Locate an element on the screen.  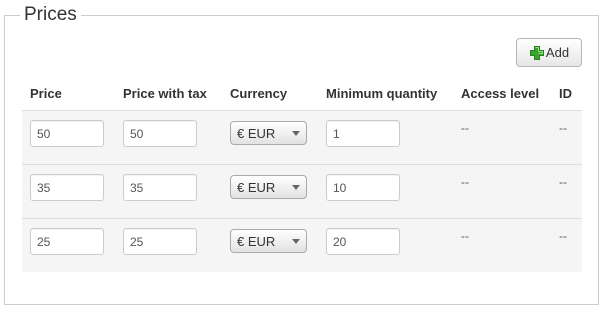
column-header-currency: Currency is located at coordinates (259, 93).